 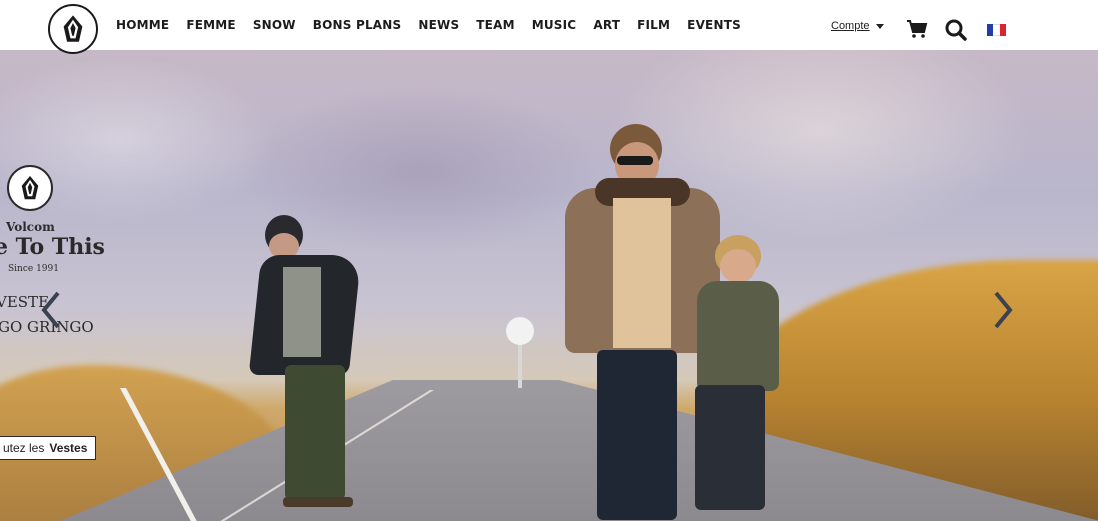 I want to click on volcom-badge-logo, so click(x=30, y=188).